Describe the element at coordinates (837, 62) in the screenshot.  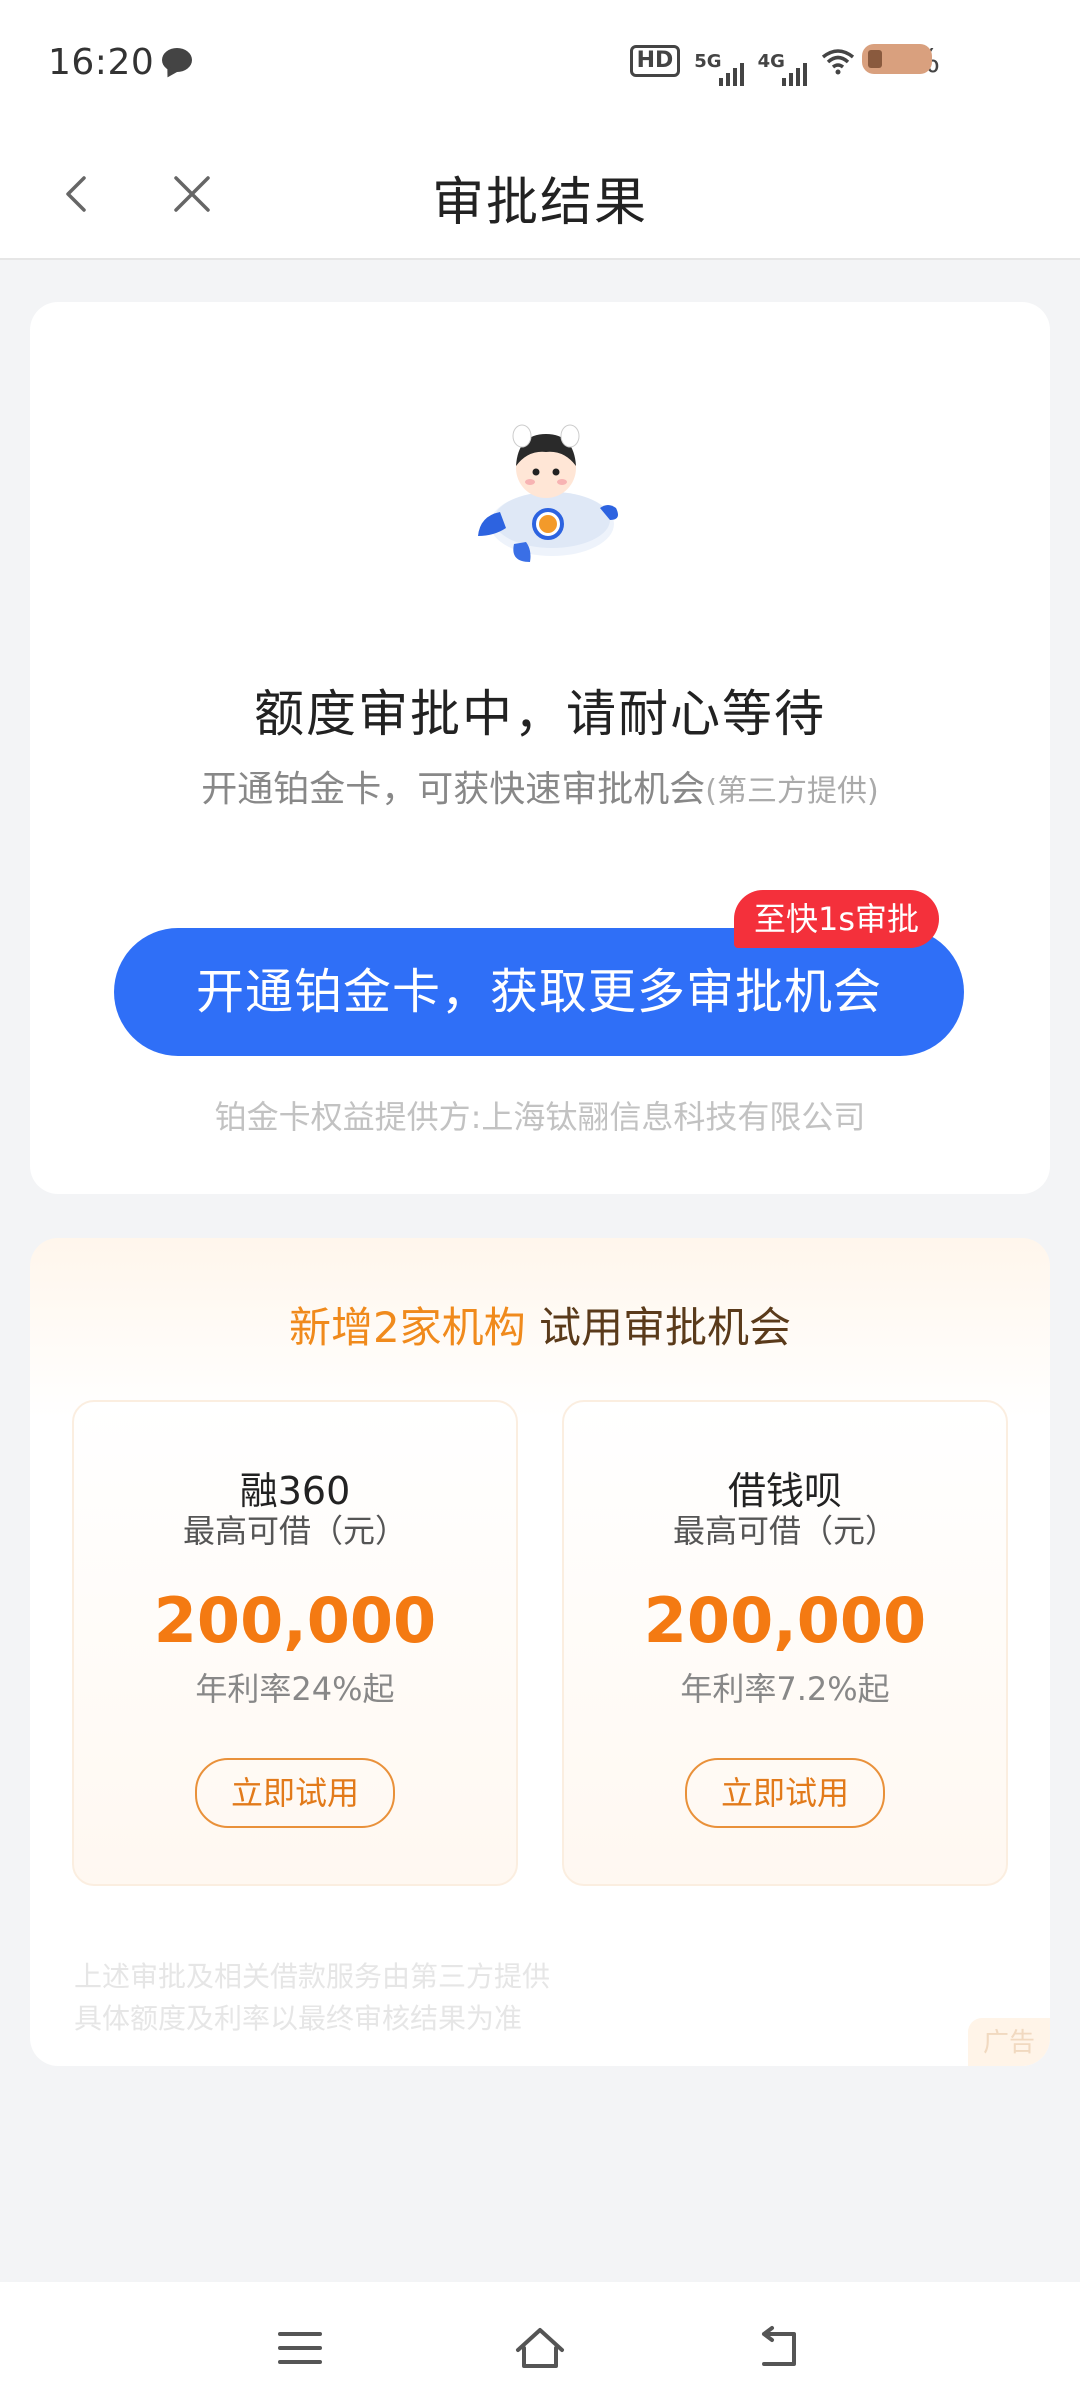
I see `wifi-icon` at that location.